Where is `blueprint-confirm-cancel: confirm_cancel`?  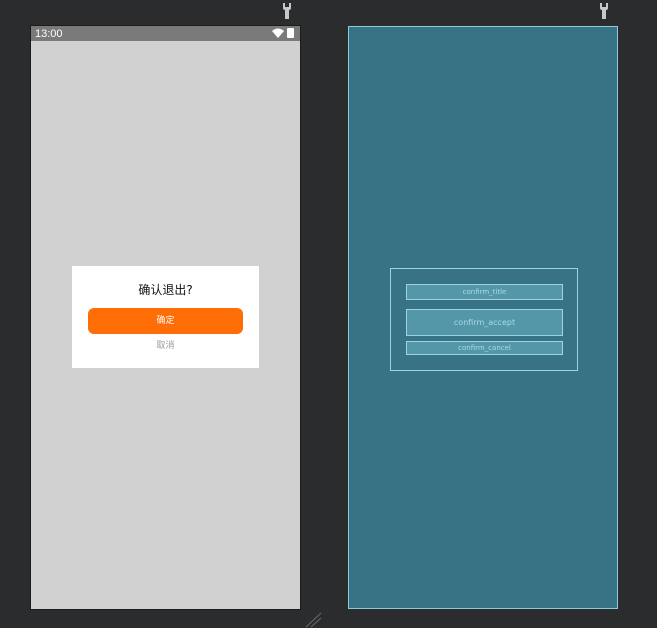 blueprint-confirm-cancel: confirm_cancel is located at coordinates (484, 348).